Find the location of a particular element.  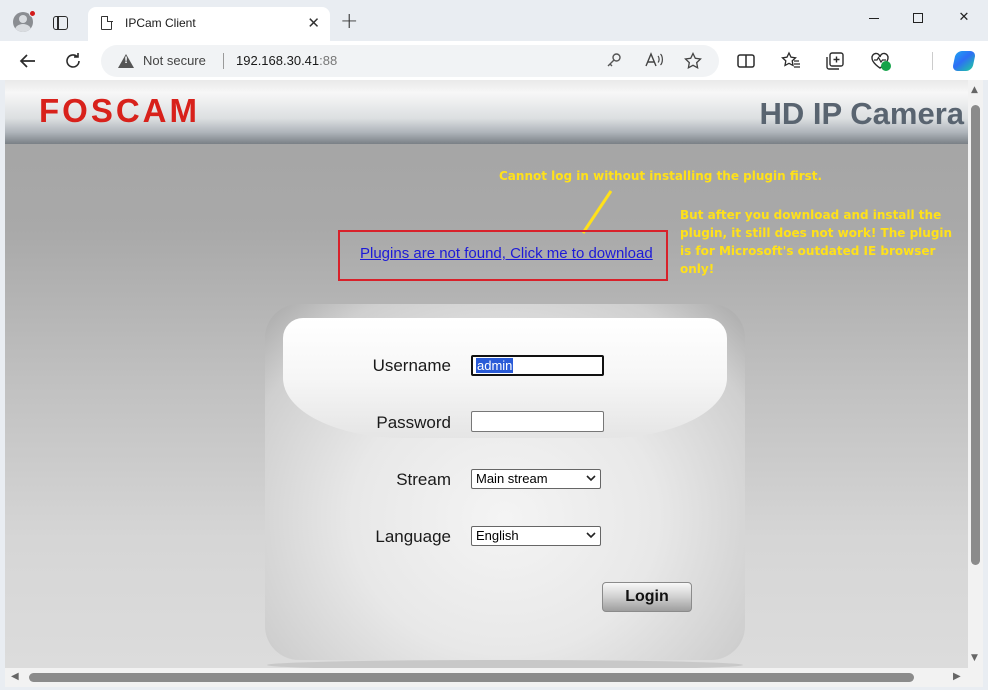

profile-notification-dot is located at coordinates (32, 13).